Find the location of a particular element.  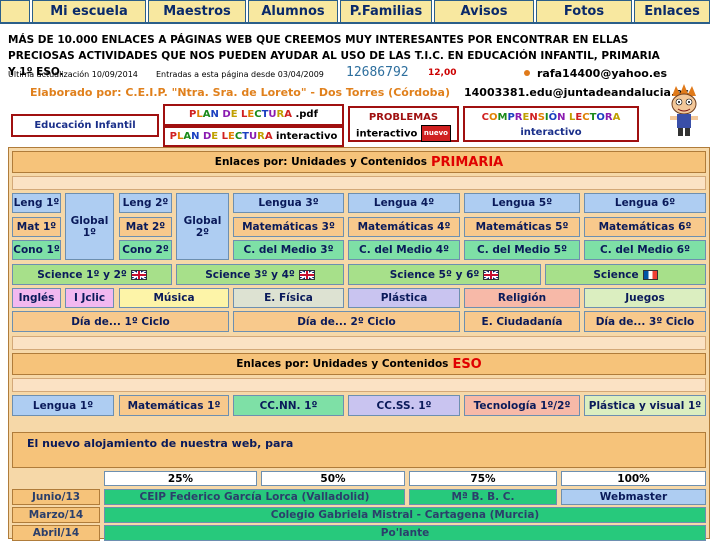

science-1-2-link: Science 1º y 2º is located at coordinates (92, 274).